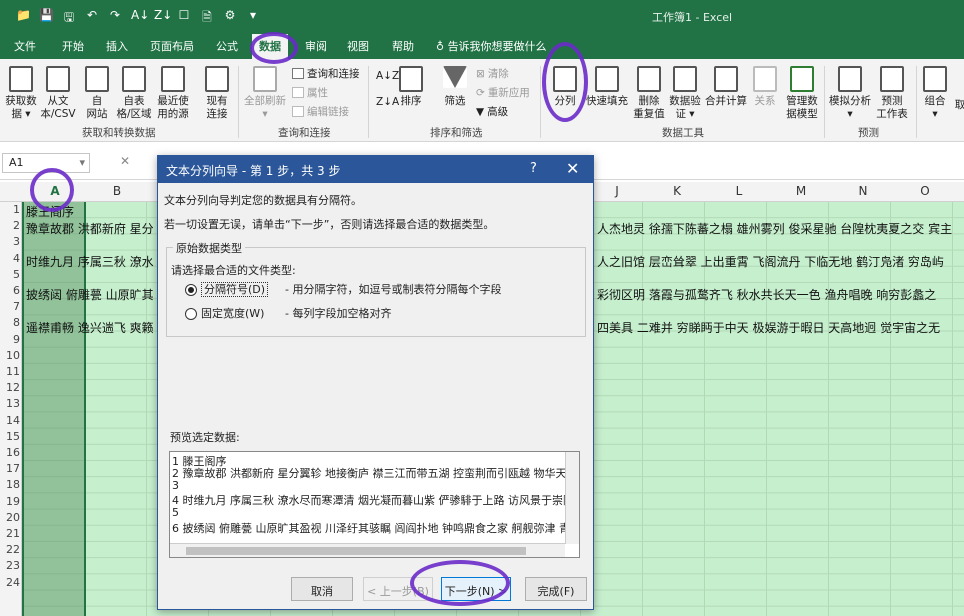 The height and width of the screenshot is (616, 964). Describe the element at coordinates (253, 18) in the screenshot. I see `customize-qat-icon: ▾` at that location.